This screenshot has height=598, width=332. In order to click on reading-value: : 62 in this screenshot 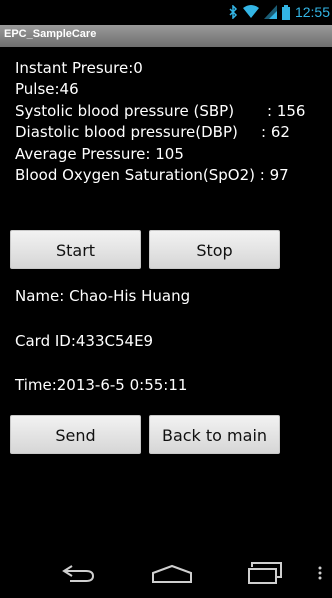, I will do `click(275, 132)`.